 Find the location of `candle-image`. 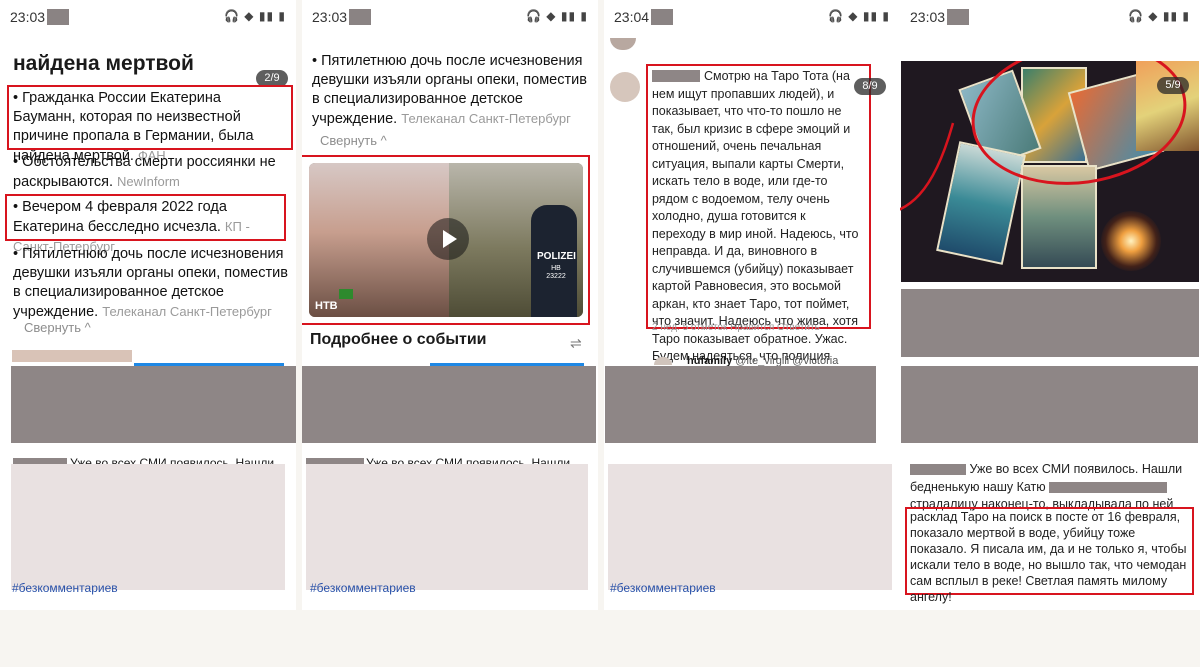

candle-image is located at coordinates (1131, 241).